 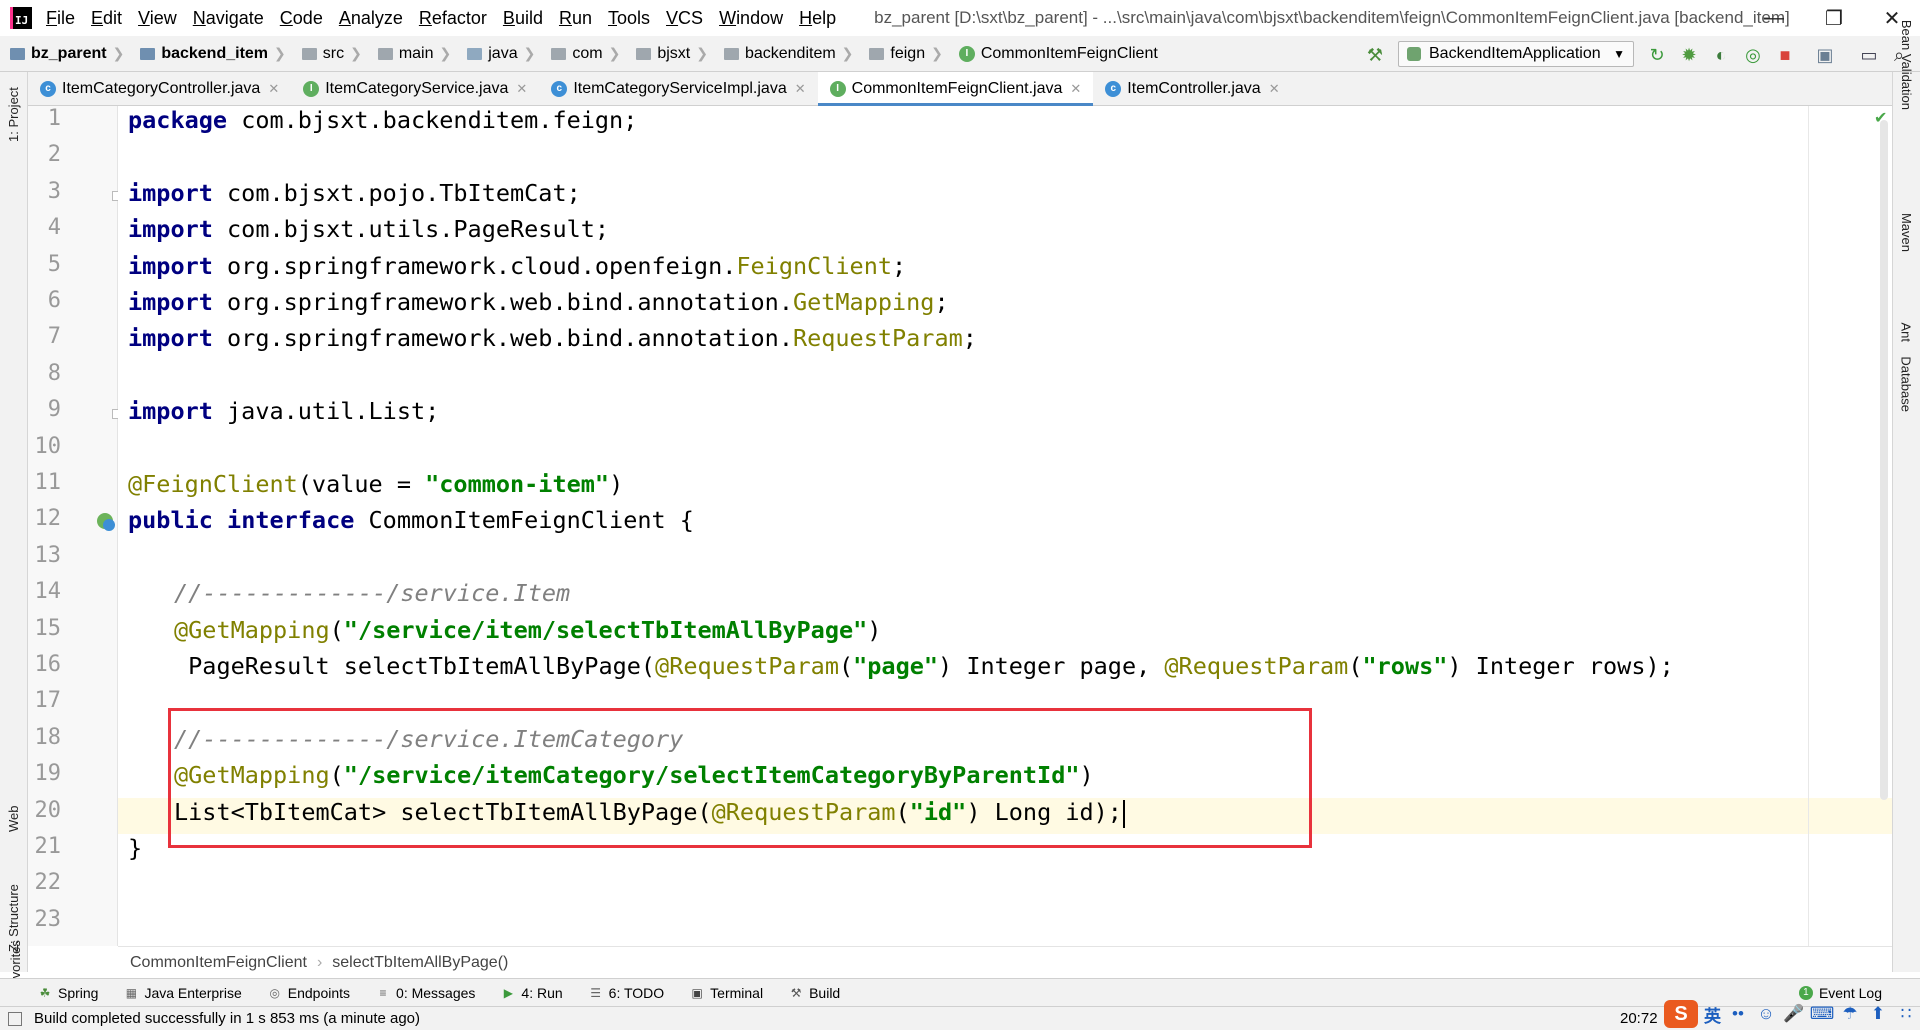 I want to click on terminal-tool-button: ▣ Terminal, so click(x=727, y=993).